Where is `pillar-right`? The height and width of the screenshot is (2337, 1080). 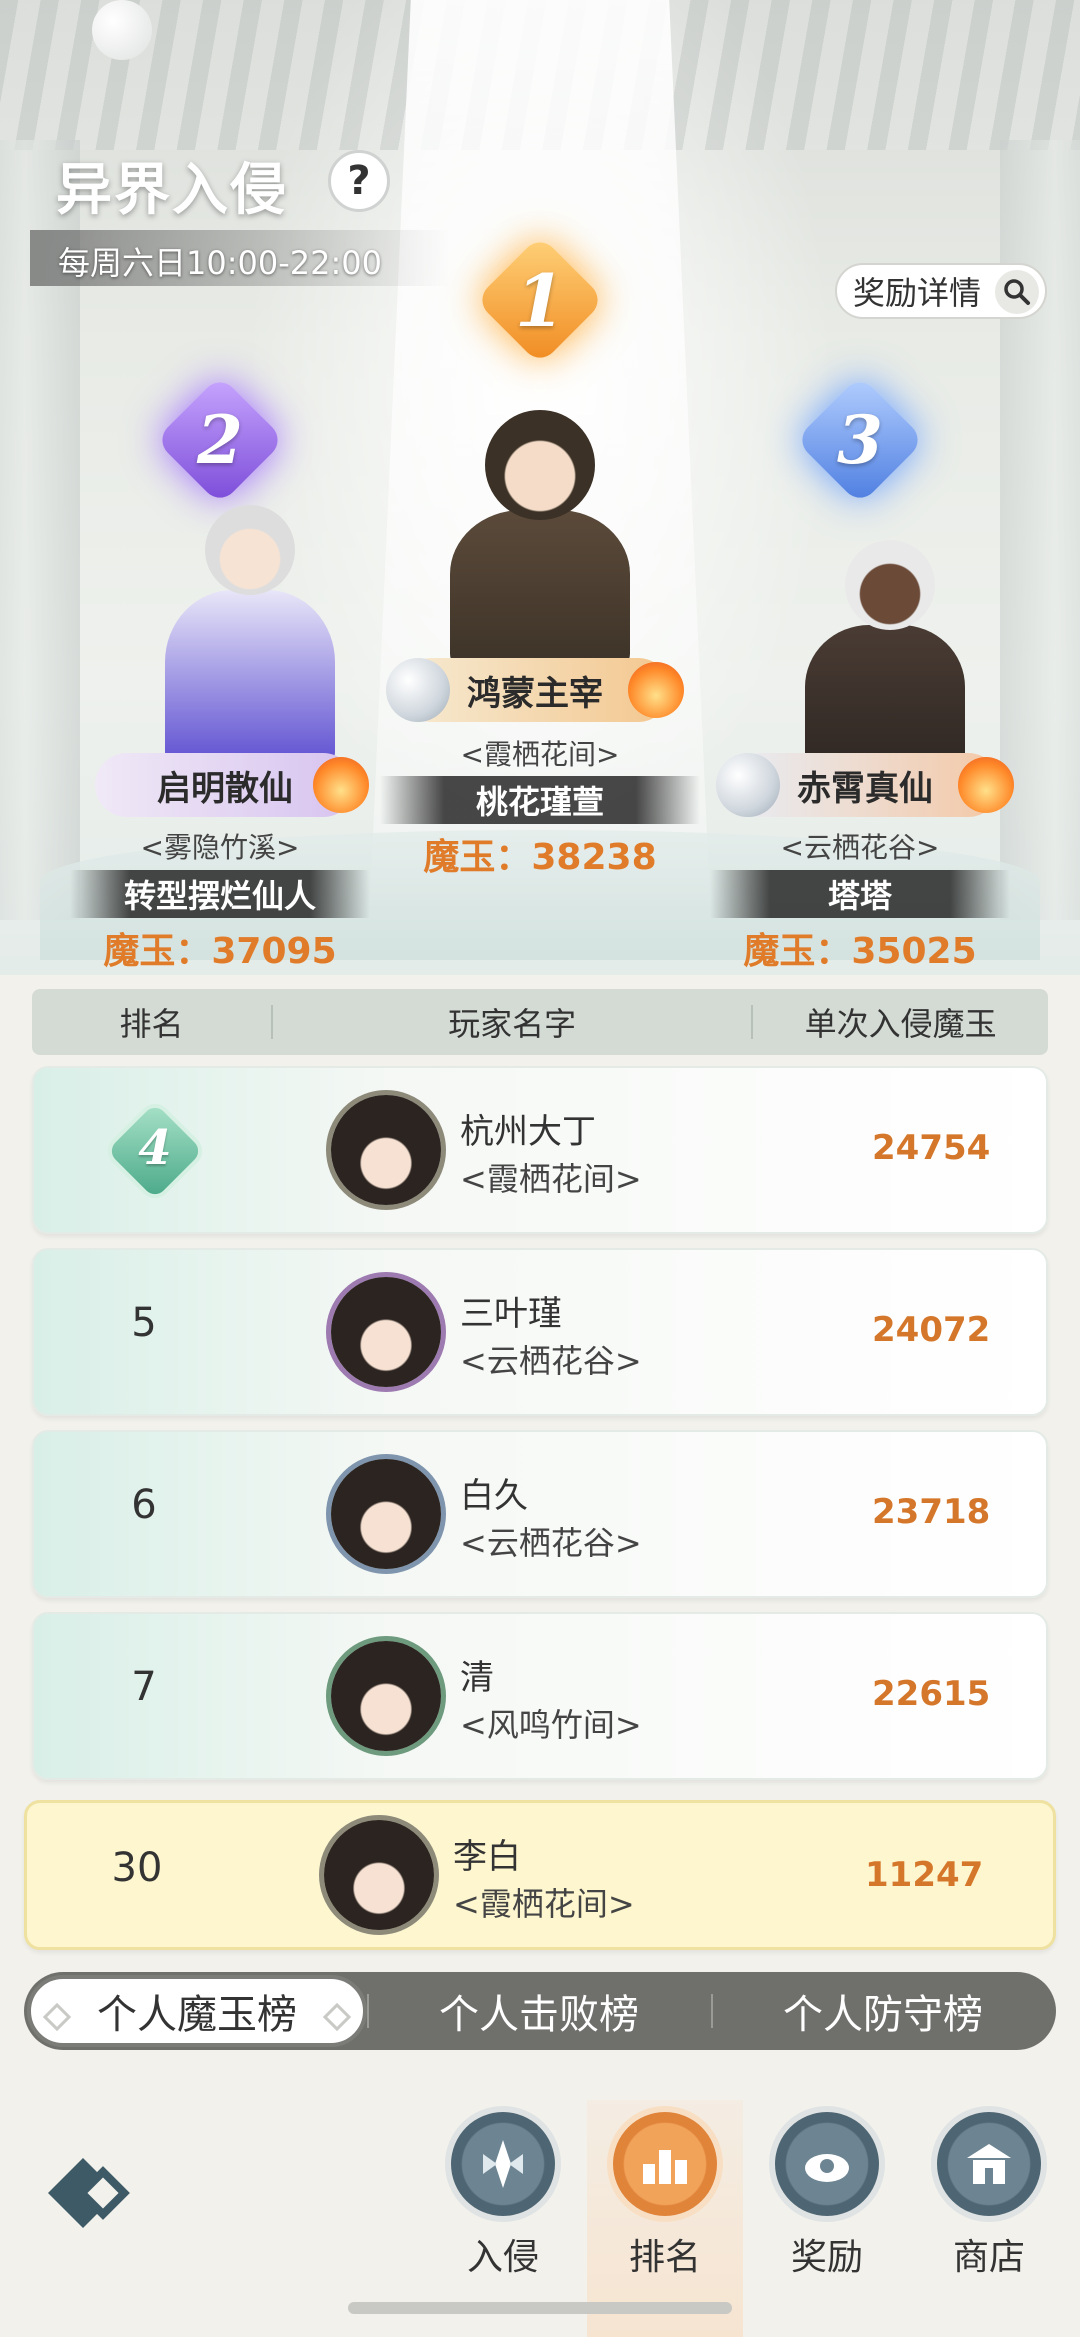 pillar-right is located at coordinates (1040, 530).